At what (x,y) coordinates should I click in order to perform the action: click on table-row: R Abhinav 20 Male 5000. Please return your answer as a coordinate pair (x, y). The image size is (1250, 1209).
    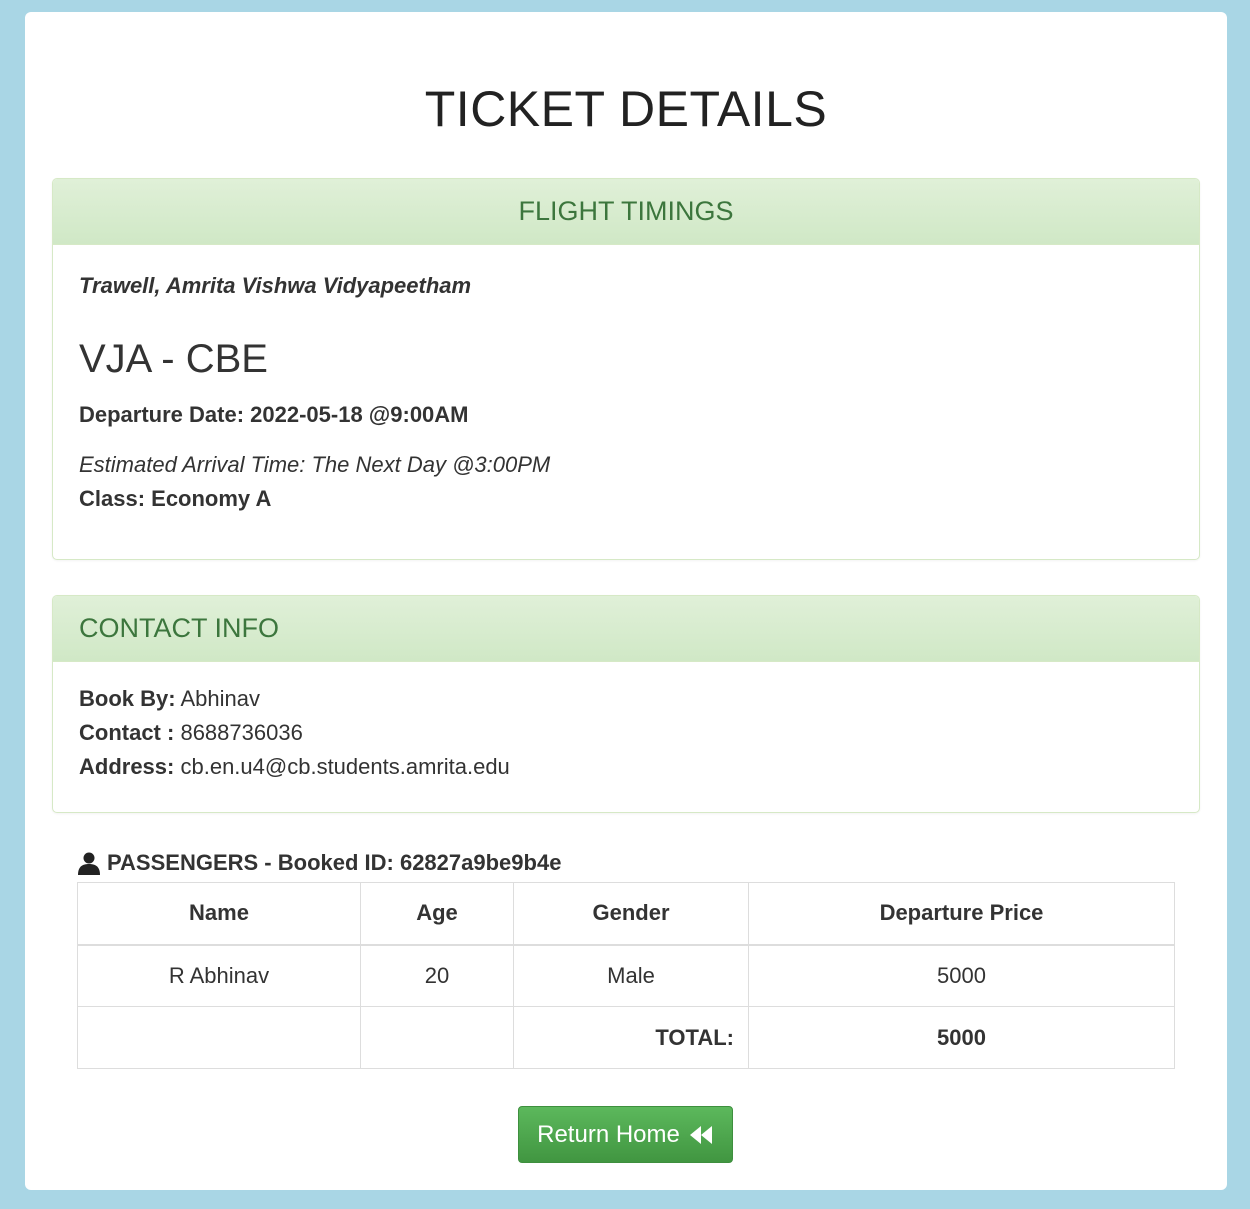
    Looking at the image, I should click on (626, 975).